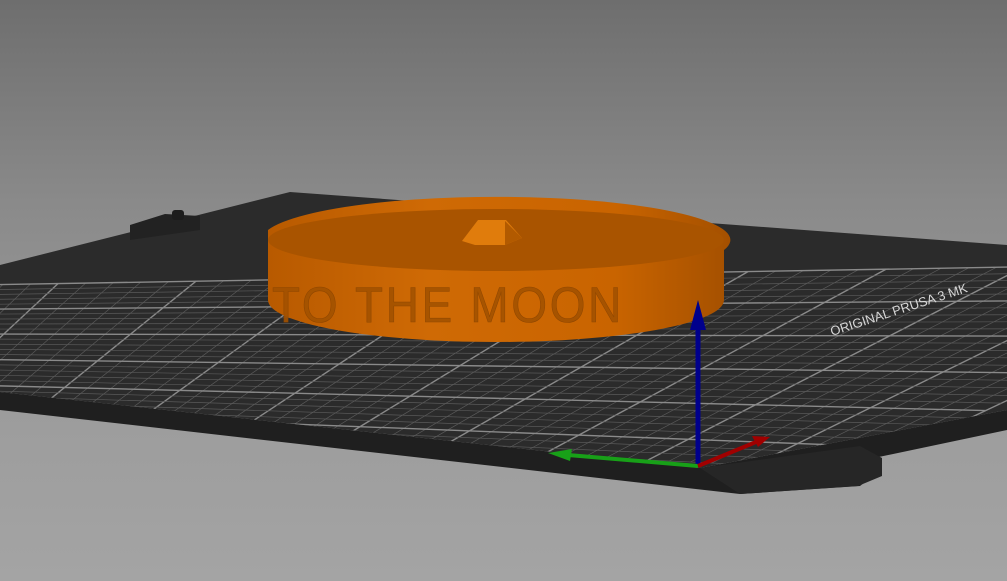 The width and height of the screenshot is (1007, 581). Describe the element at coordinates (448, 305) in the screenshot. I see `model-engraved-text: TO THE MOON` at that location.